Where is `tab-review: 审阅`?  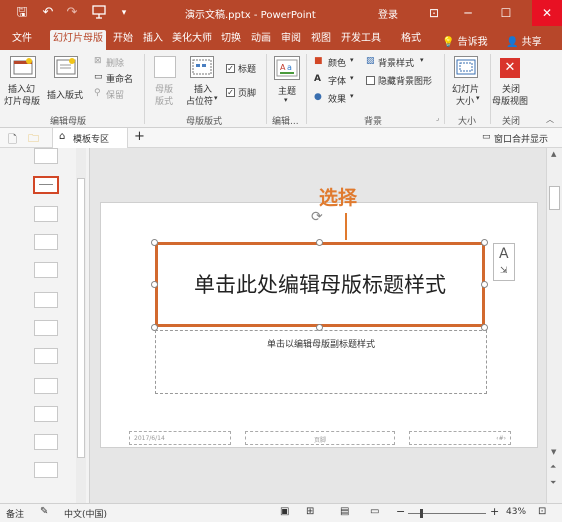 tab-review: 审阅 is located at coordinates (291, 40).